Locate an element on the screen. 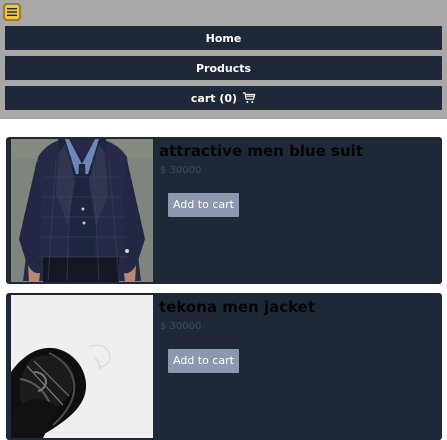 The image size is (447, 440). nav-label-products: Products is located at coordinates (223, 68).